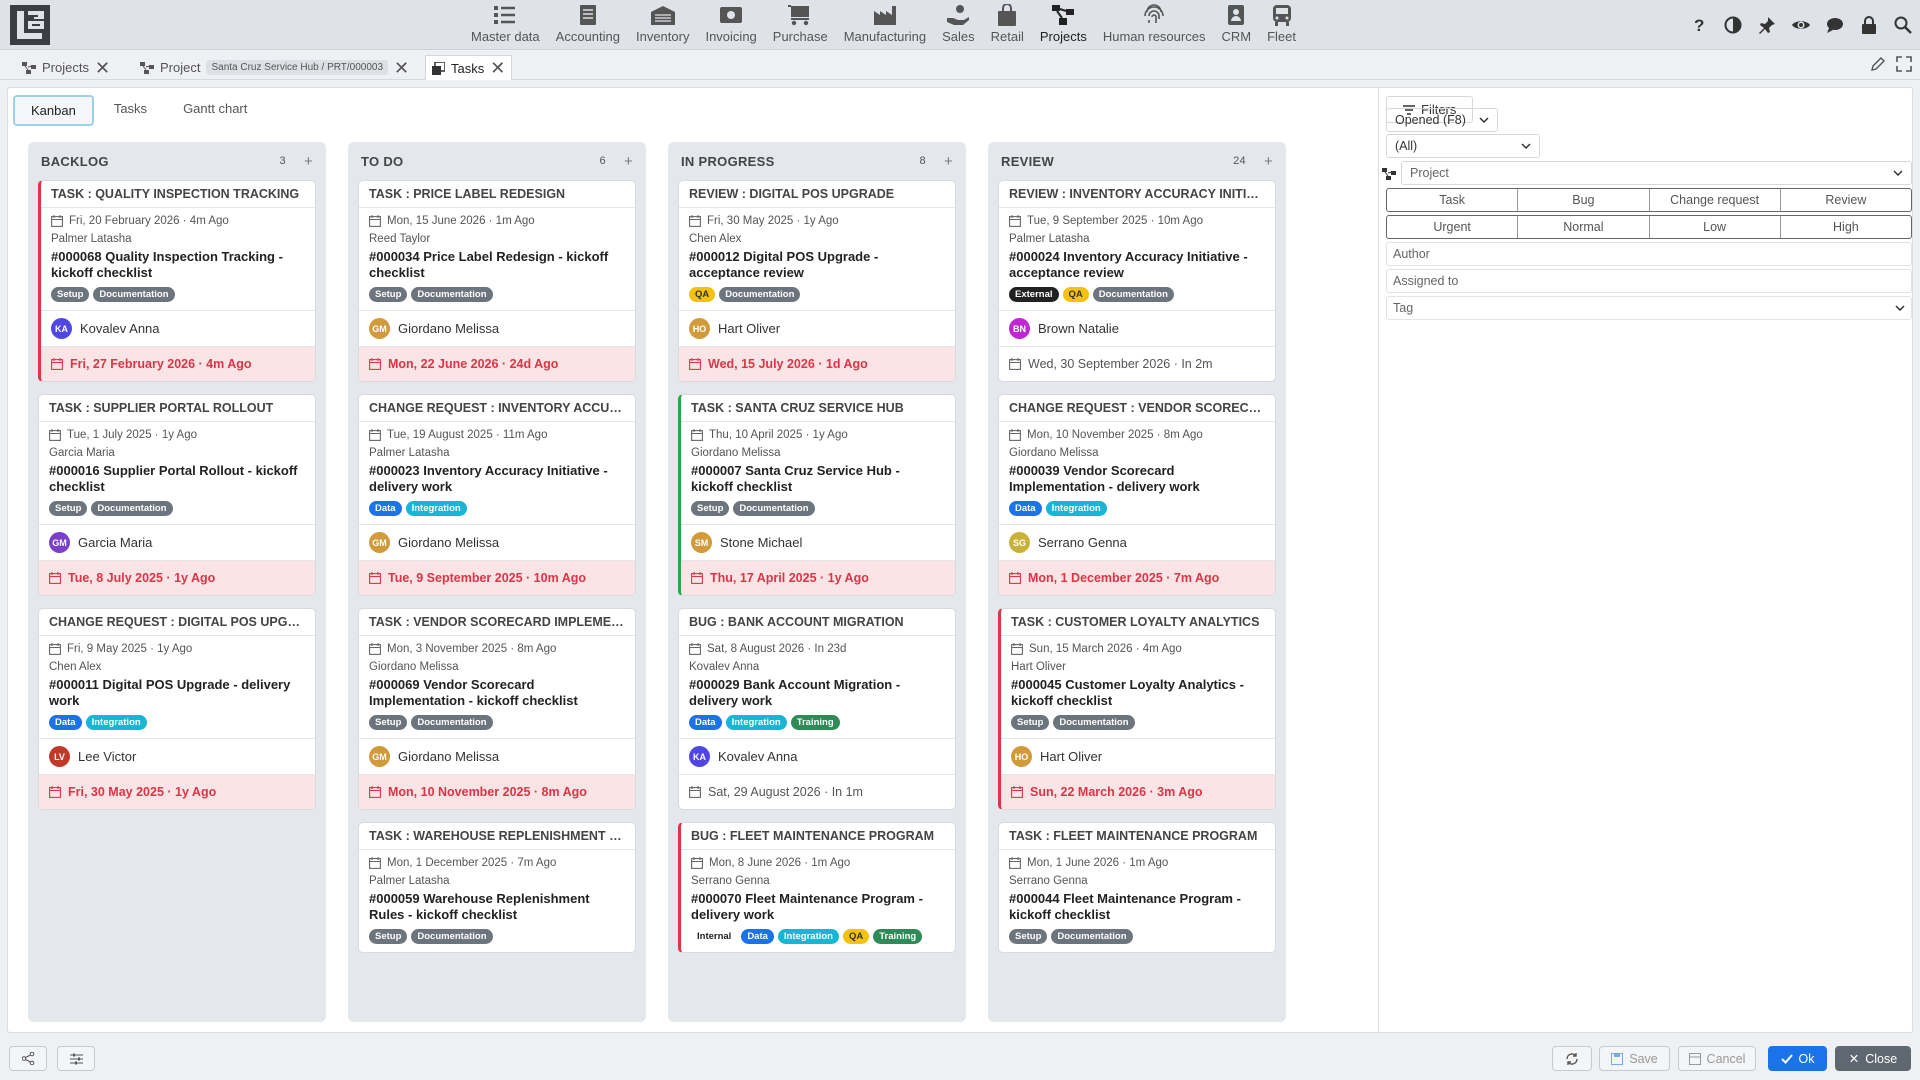 The image size is (1920, 1080). I want to click on eye-icon, so click(1801, 25).